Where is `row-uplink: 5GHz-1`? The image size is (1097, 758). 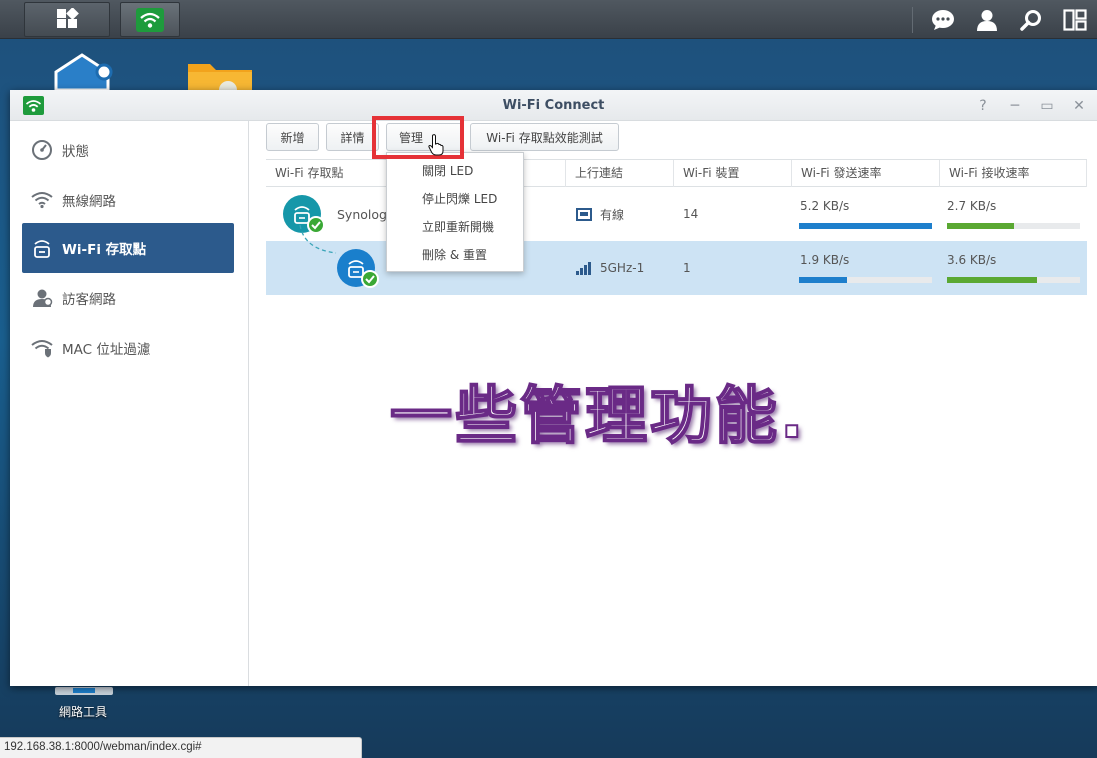 row-uplink: 5GHz-1 is located at coordinates (626, 268).